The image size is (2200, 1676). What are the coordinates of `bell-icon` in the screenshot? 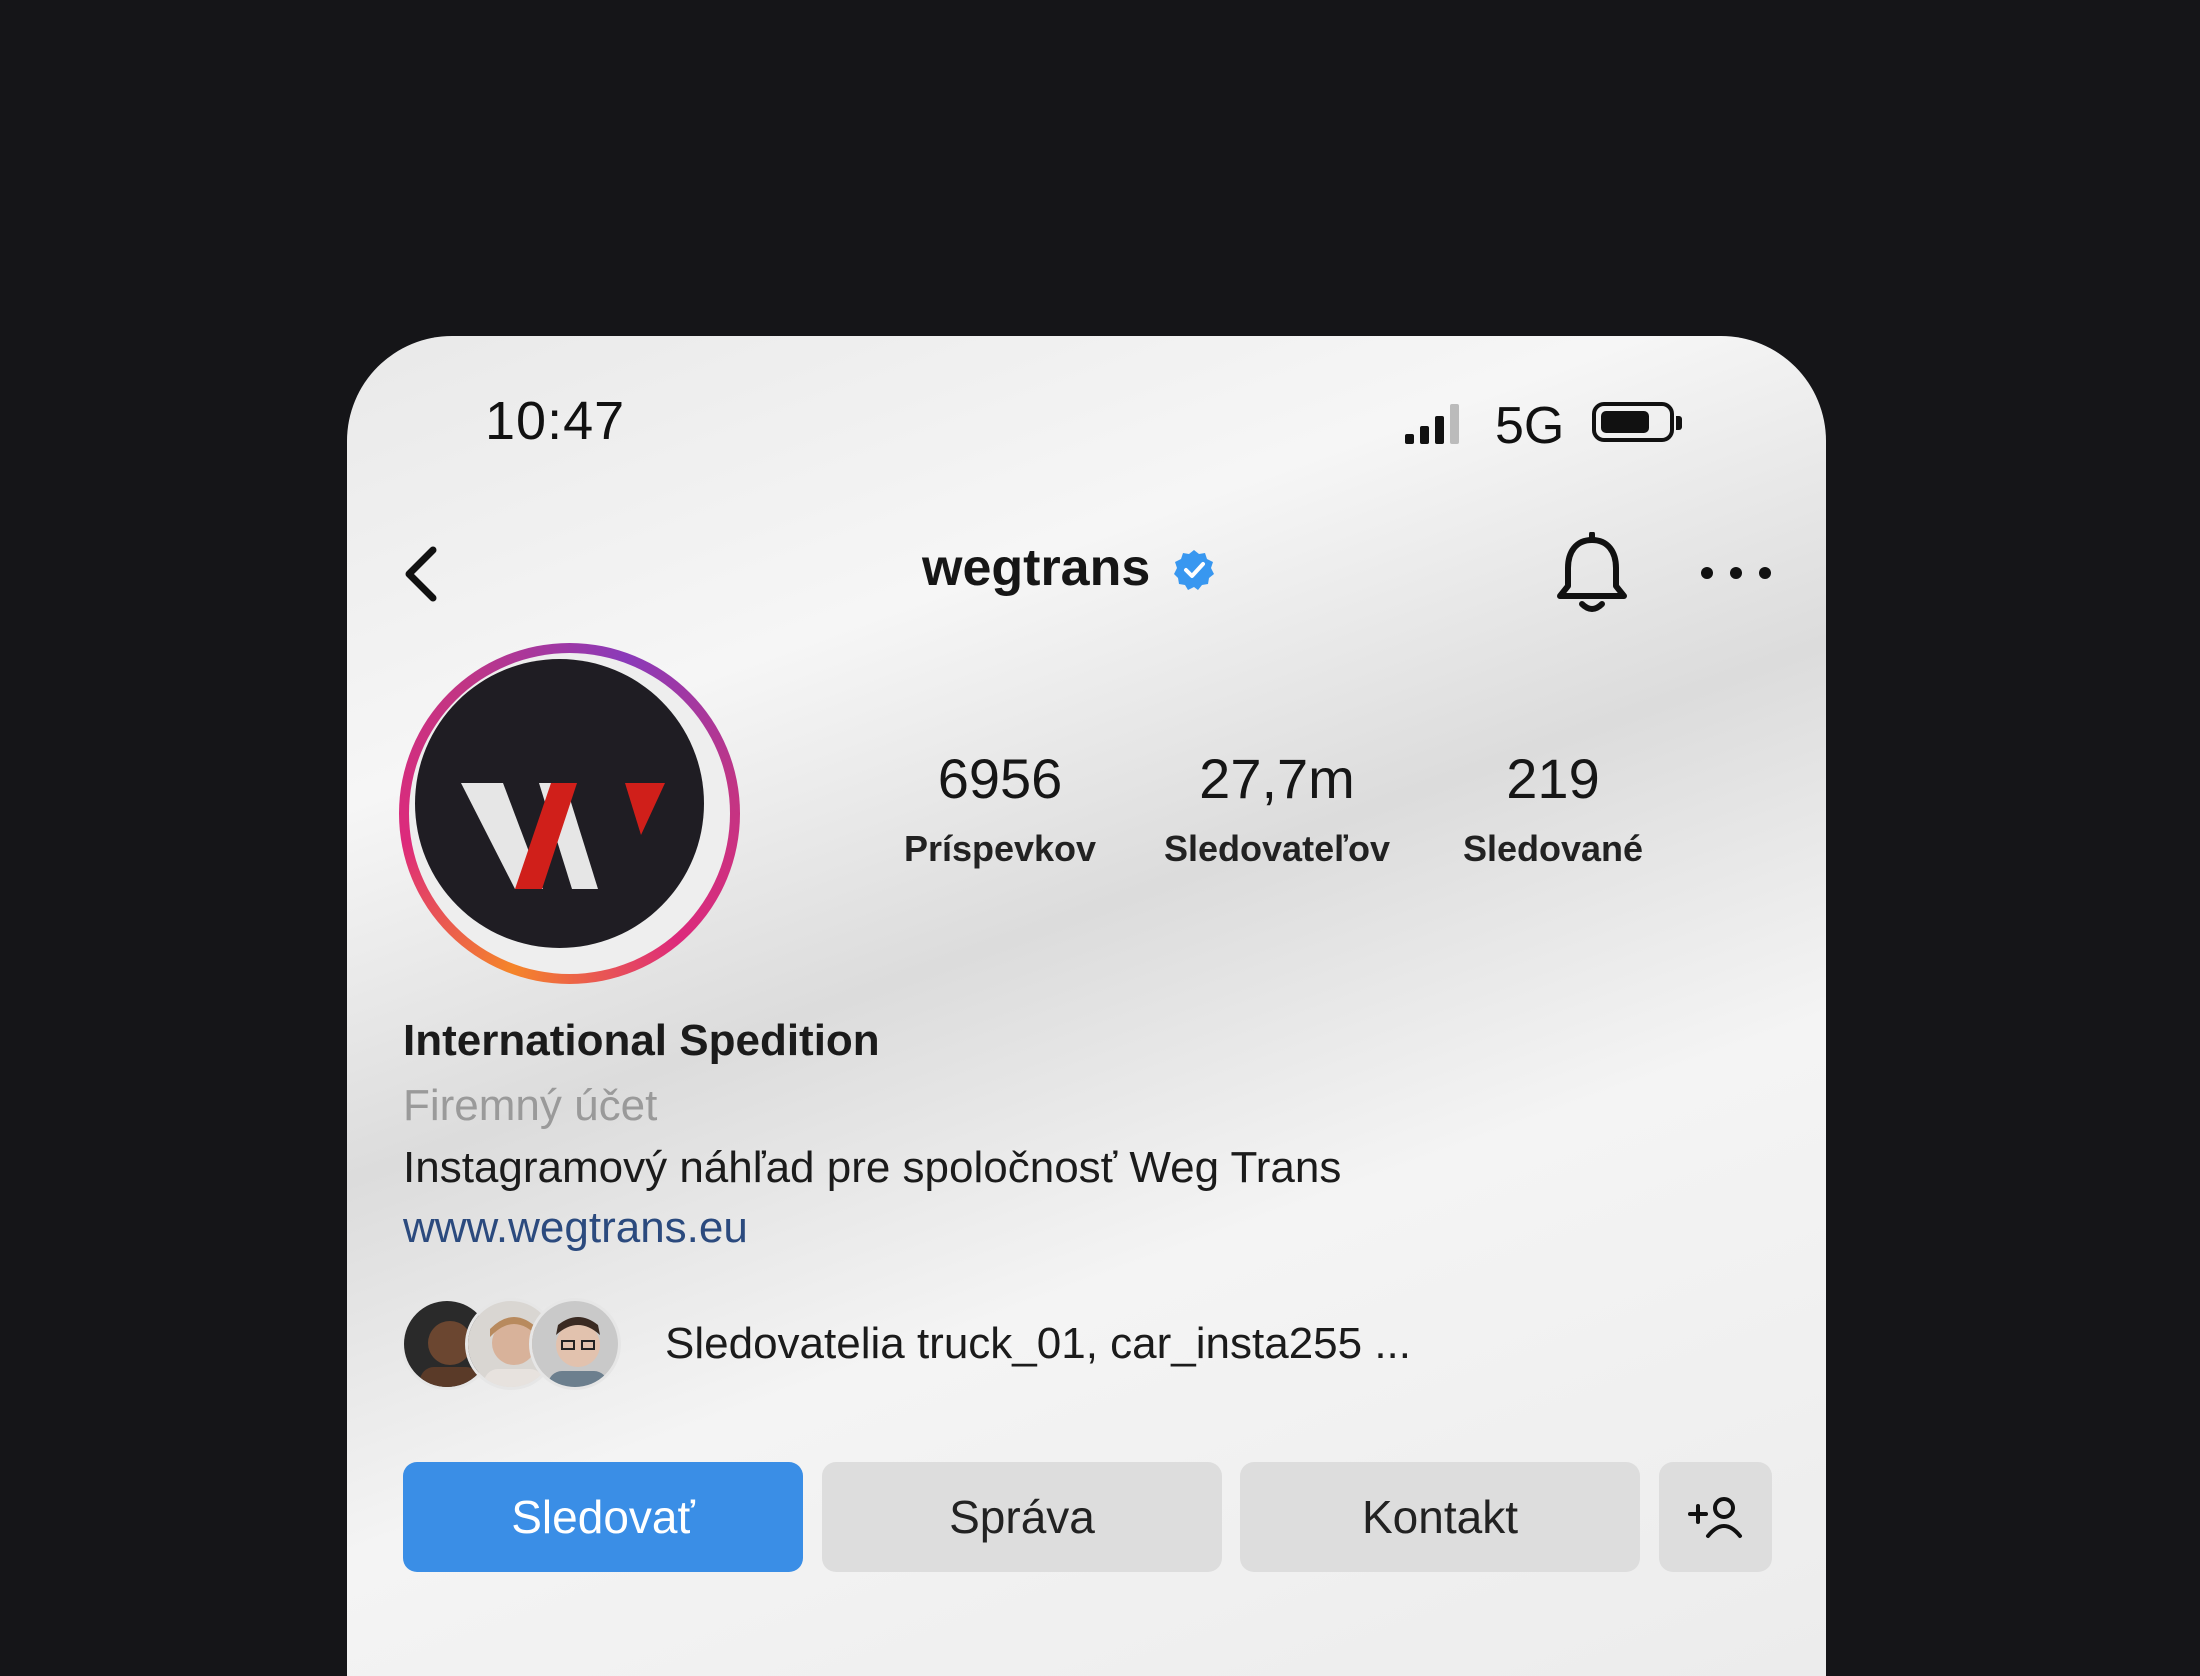 It's located at (1592, 574).